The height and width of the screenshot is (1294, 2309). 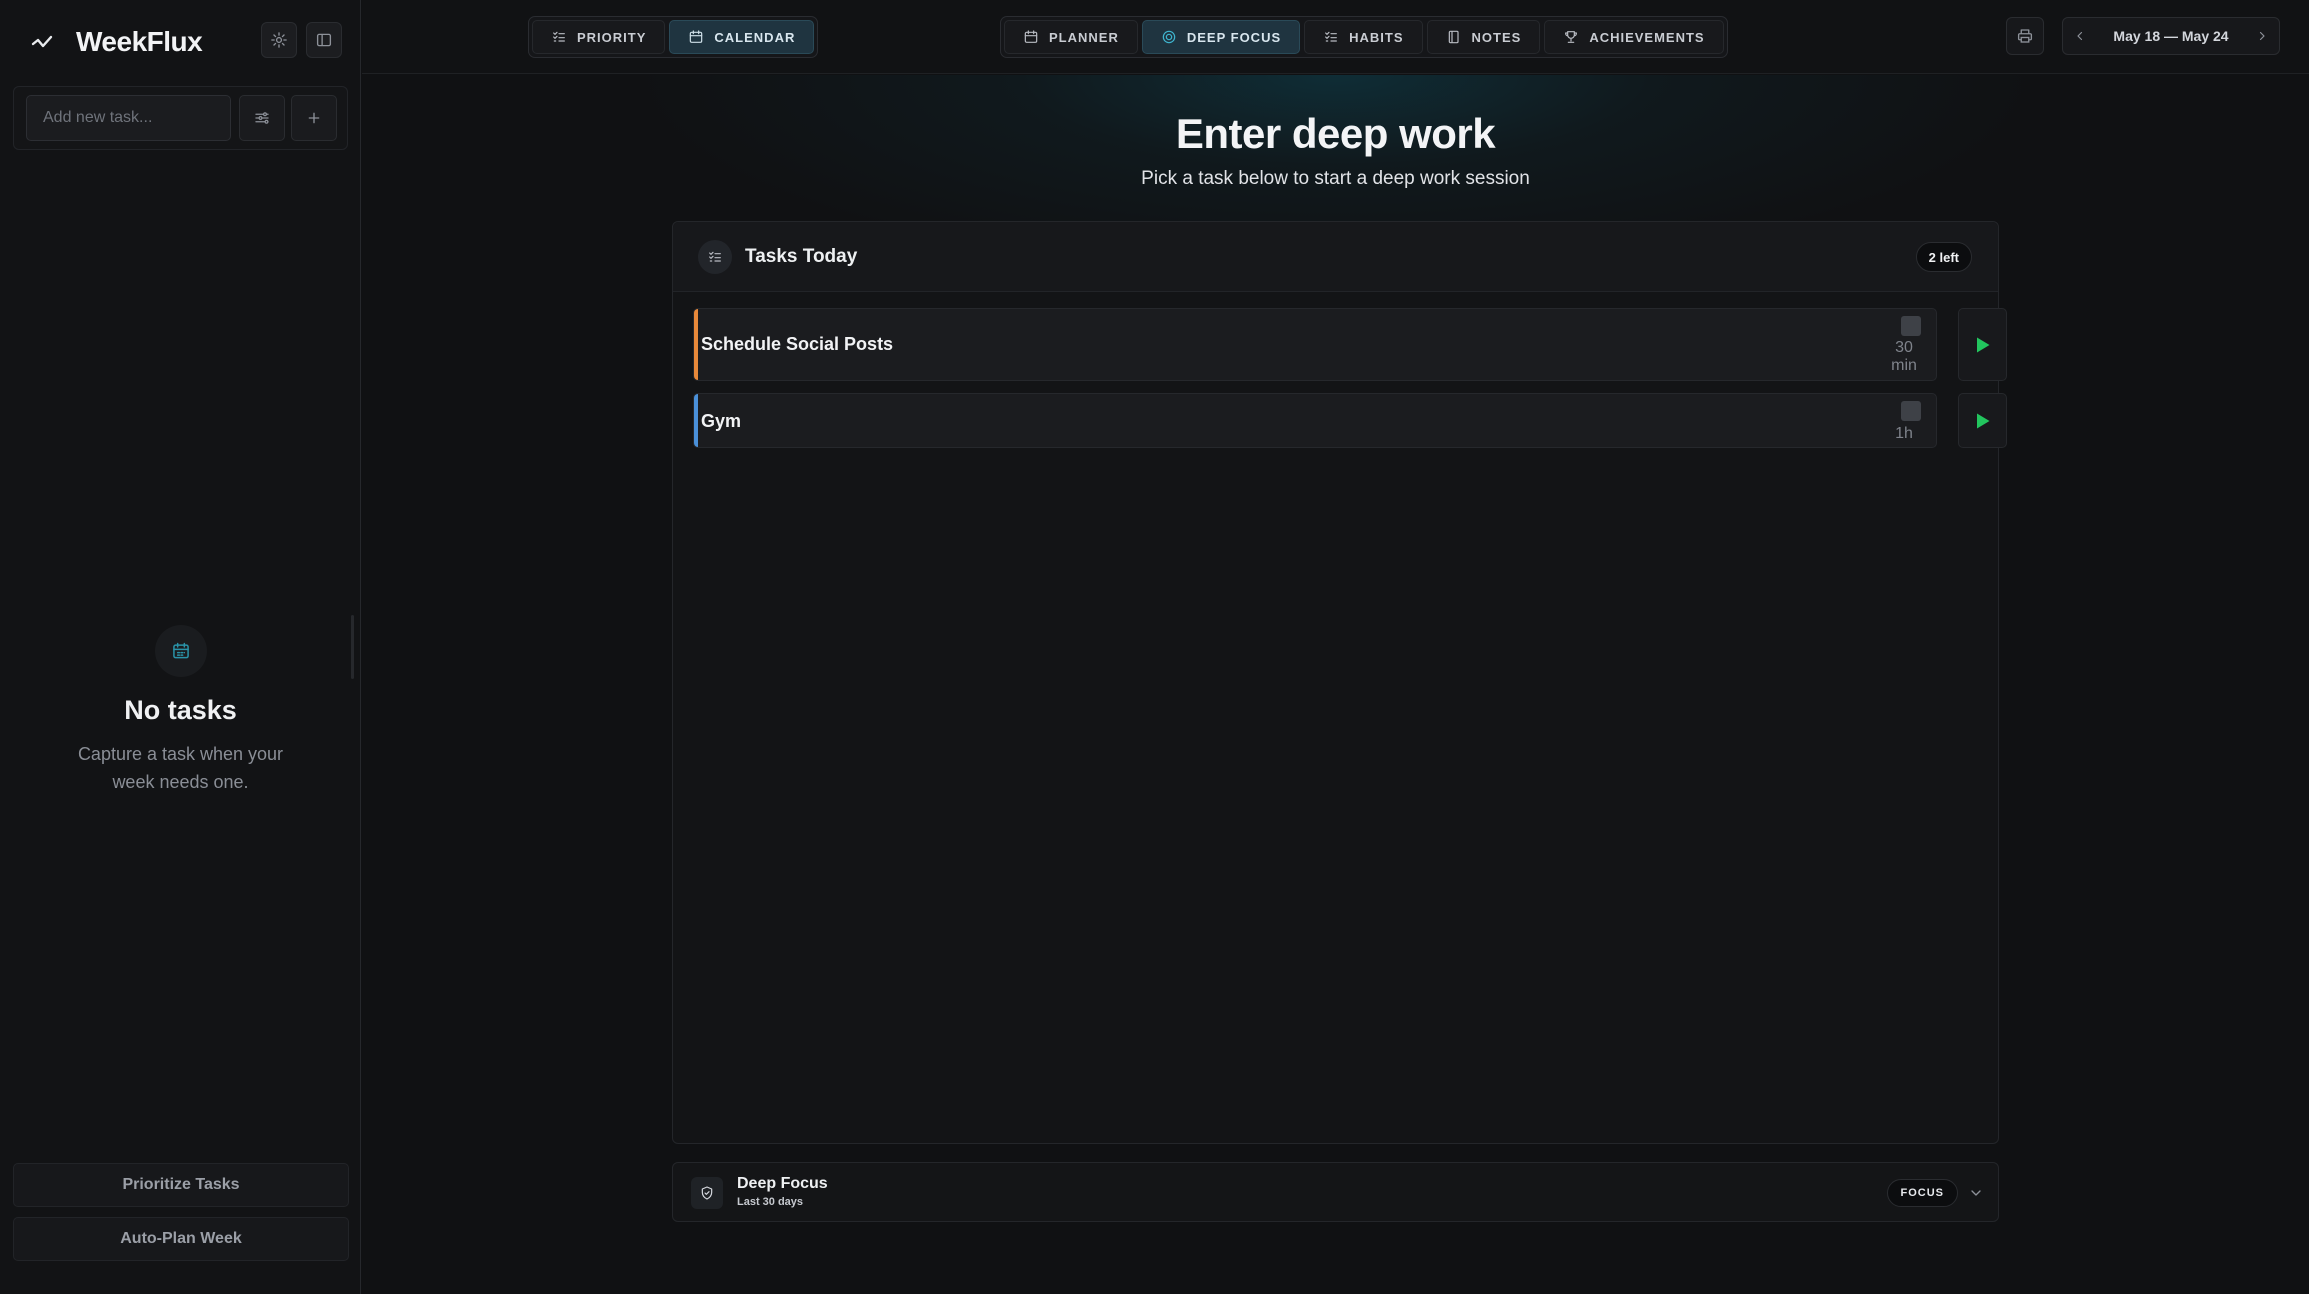 I want to click on trophy-icon, so click(x=1571, y=37).